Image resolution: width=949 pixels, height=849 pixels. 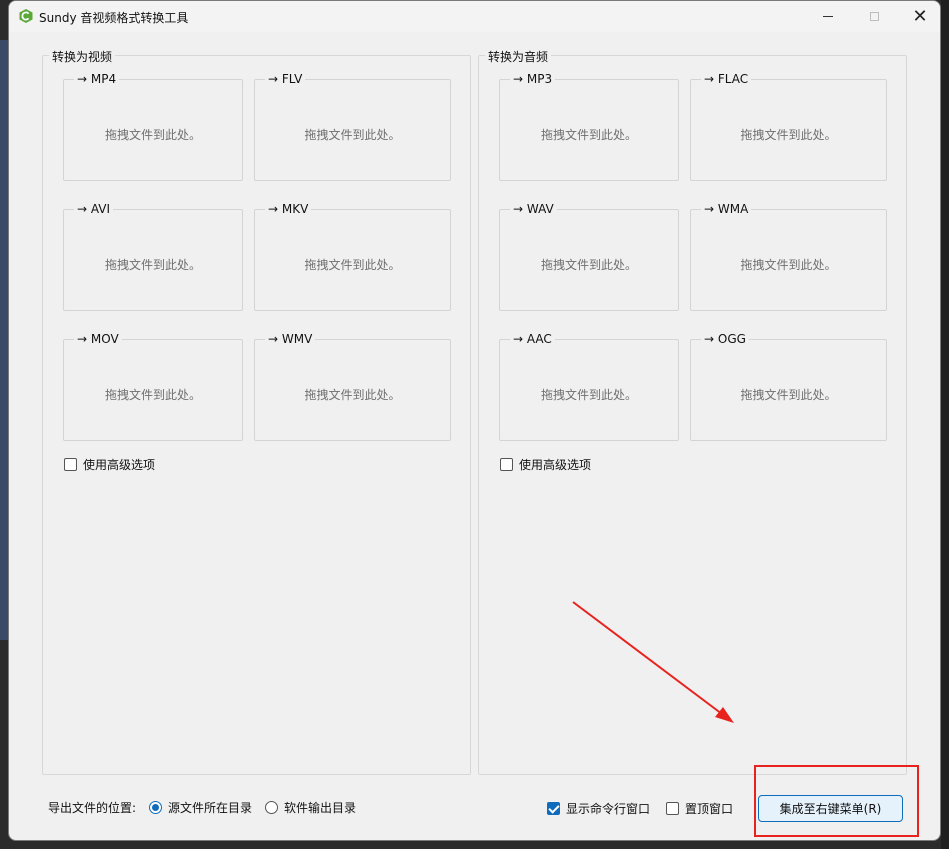 I want to click on export-source-dir-radio: 源文件所在目录, so click(x=200, y=807).